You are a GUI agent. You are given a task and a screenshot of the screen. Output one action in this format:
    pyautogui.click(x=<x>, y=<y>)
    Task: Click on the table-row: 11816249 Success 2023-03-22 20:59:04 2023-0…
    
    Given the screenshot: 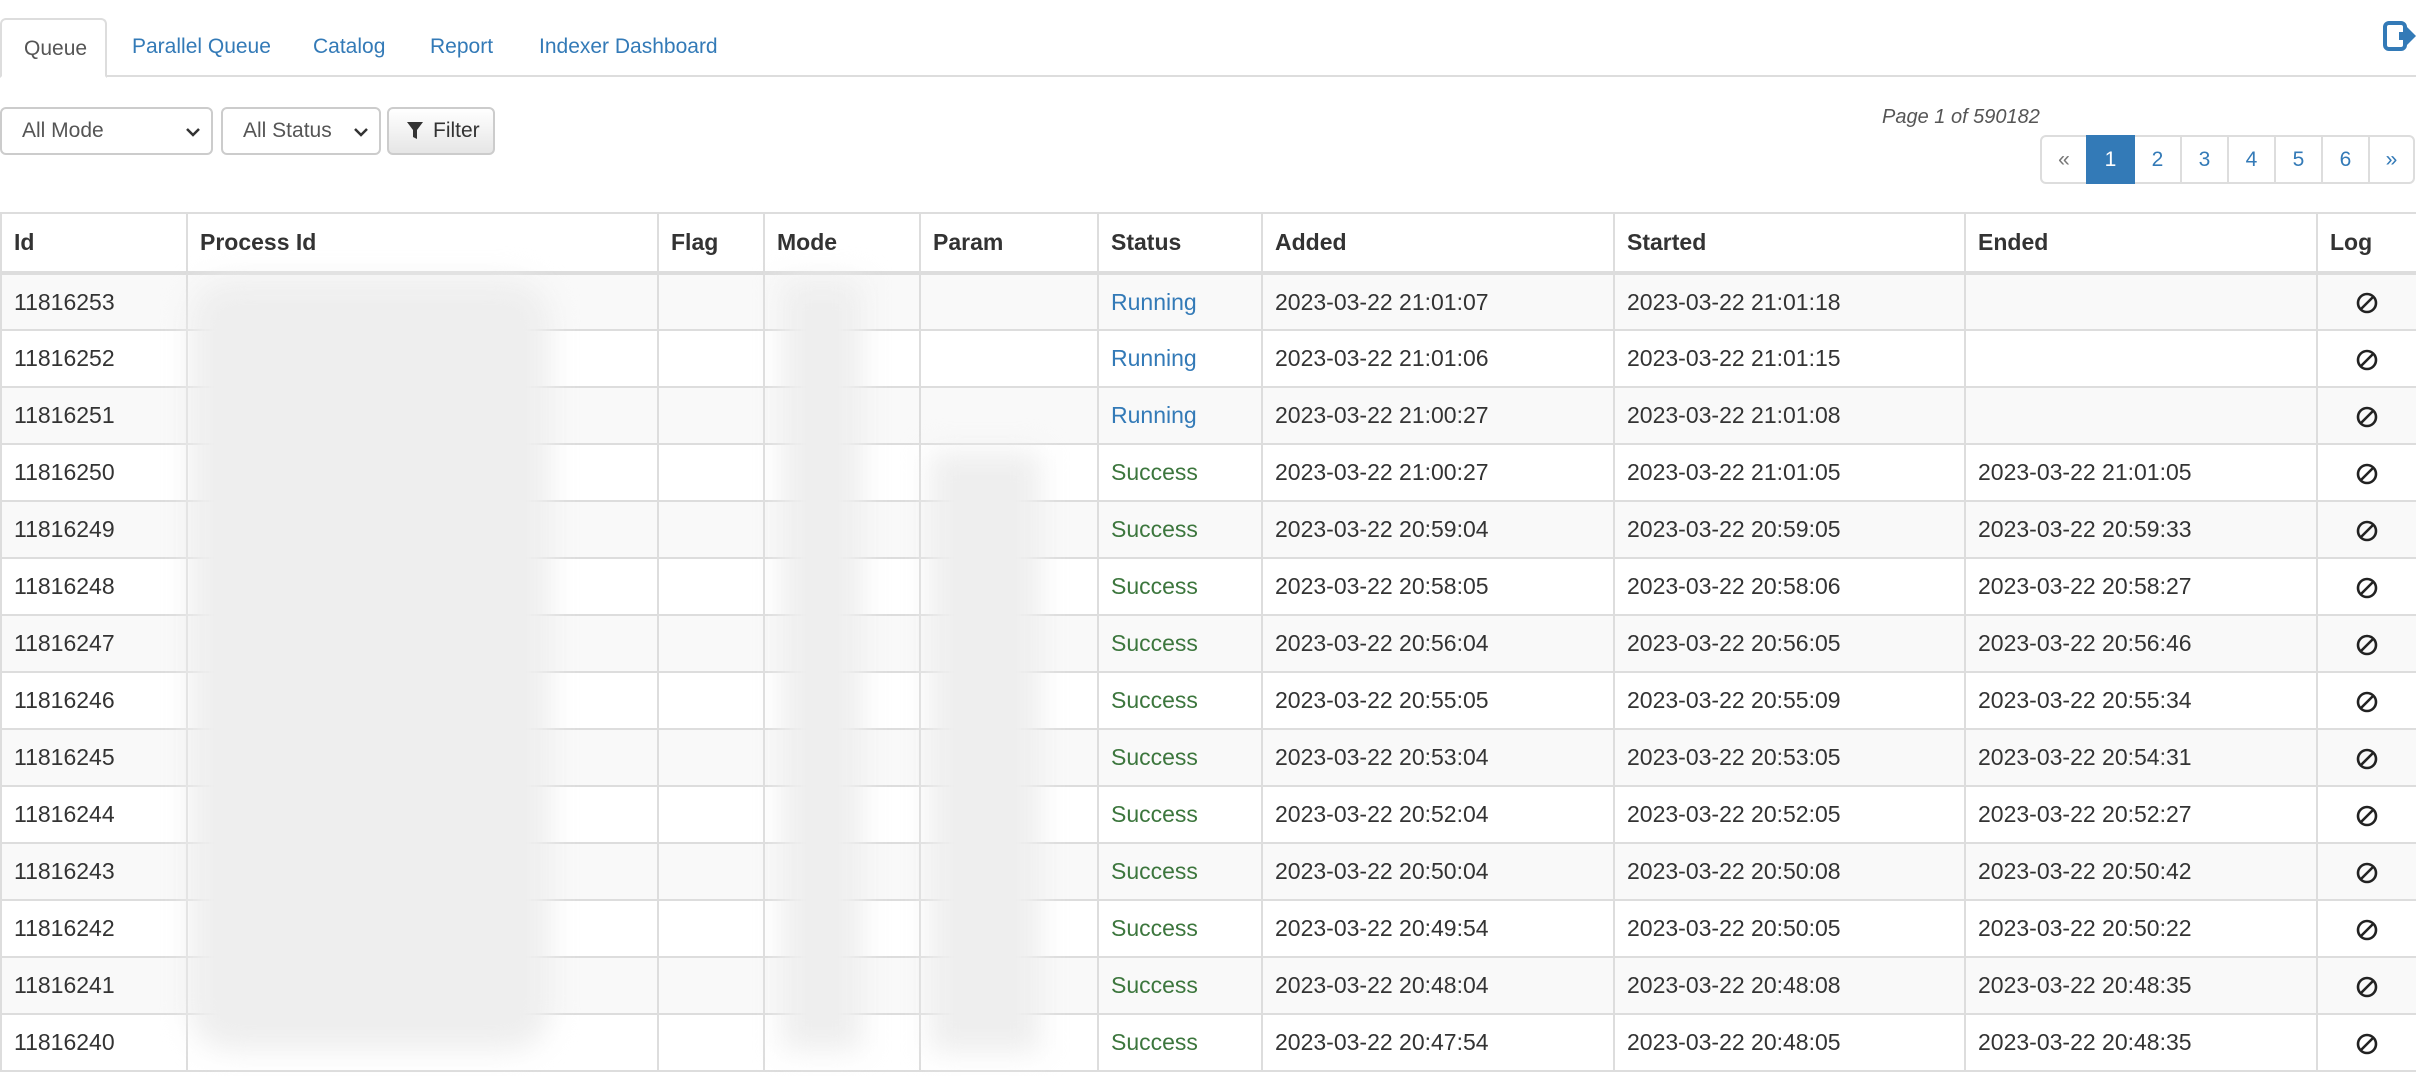 What is the action you would take?
    pyautogui.click(x=1208, y=529)
    